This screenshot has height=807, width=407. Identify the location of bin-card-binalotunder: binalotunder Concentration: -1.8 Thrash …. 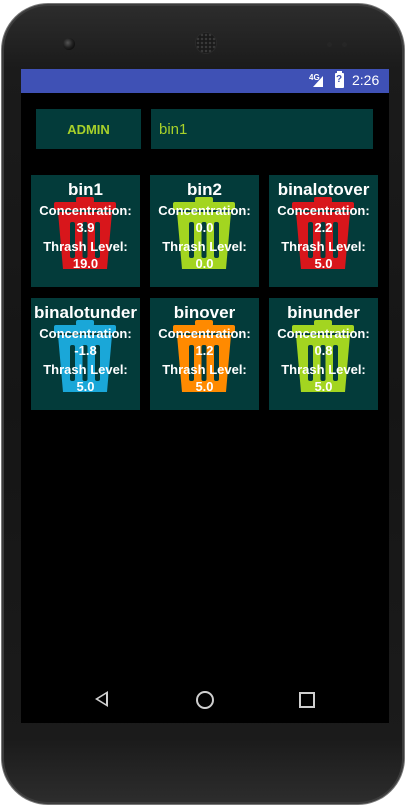
(85, 354).